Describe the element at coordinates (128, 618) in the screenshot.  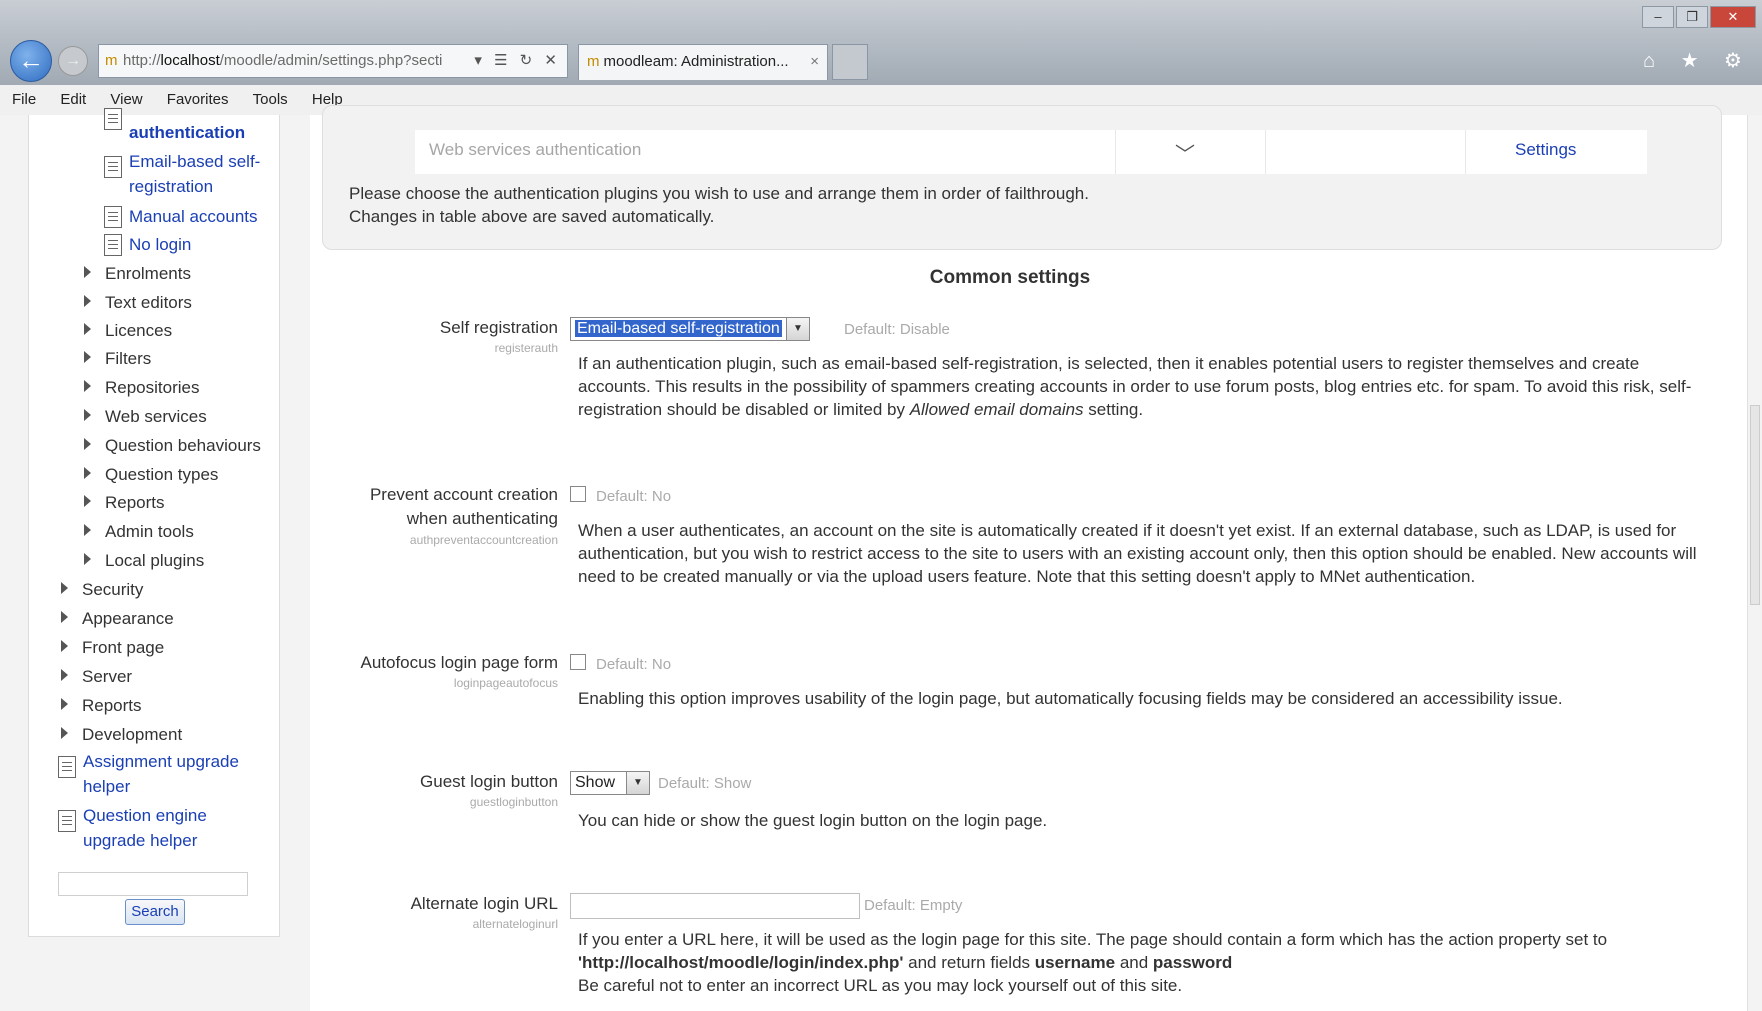
I see `sidebar-item-label: Appearance` at that location.